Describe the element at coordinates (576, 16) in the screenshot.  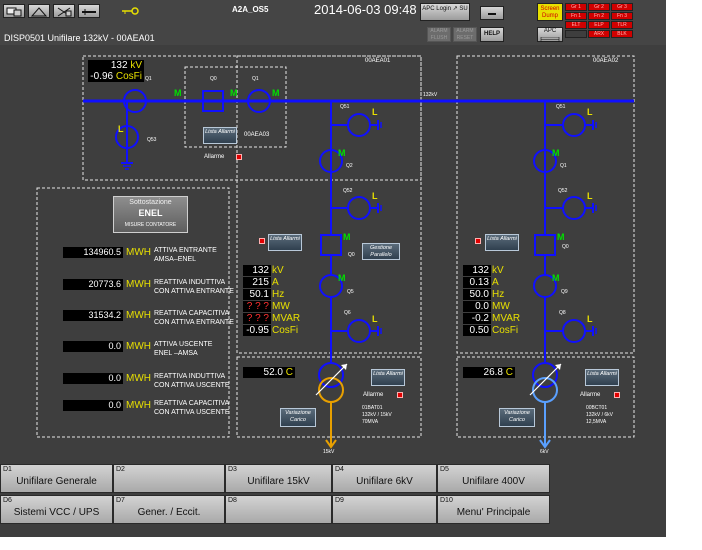
I see `status-cell: Fn 1` at that location.